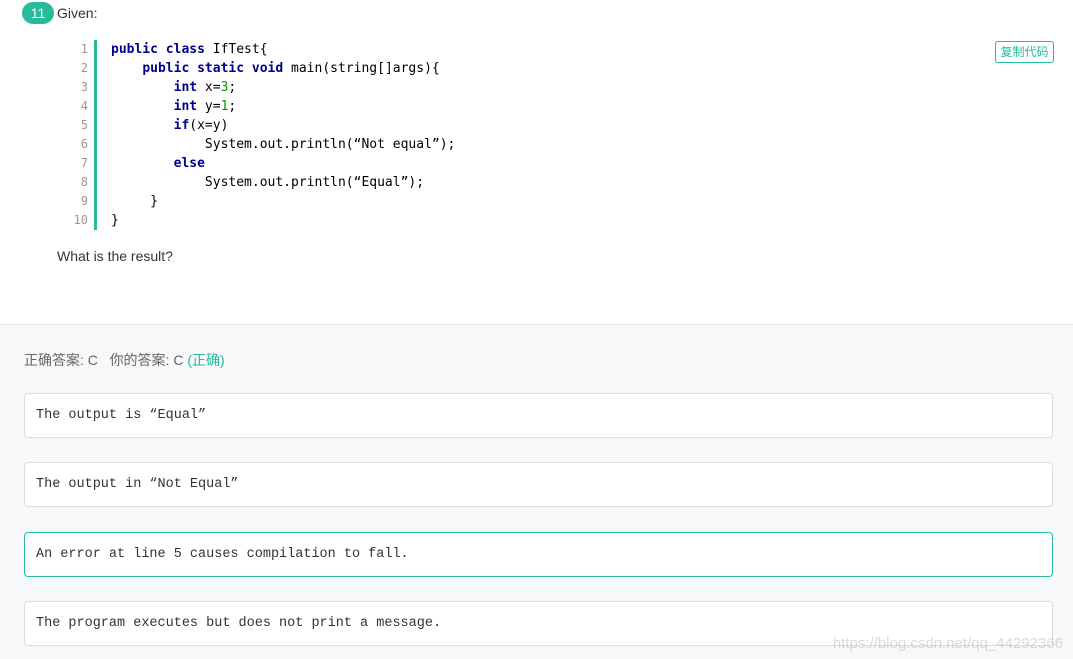  I want to click on code-line: if(x=y), so click(283, 125).